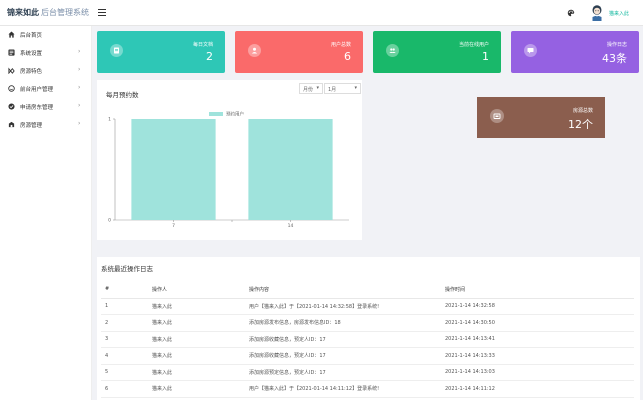 The width and height of the screenshot is (643, 400). What do you see at coordinates (209, 56) in the screenshot?
I see `stat-card-value: 2` at bounding box center [209, 56].